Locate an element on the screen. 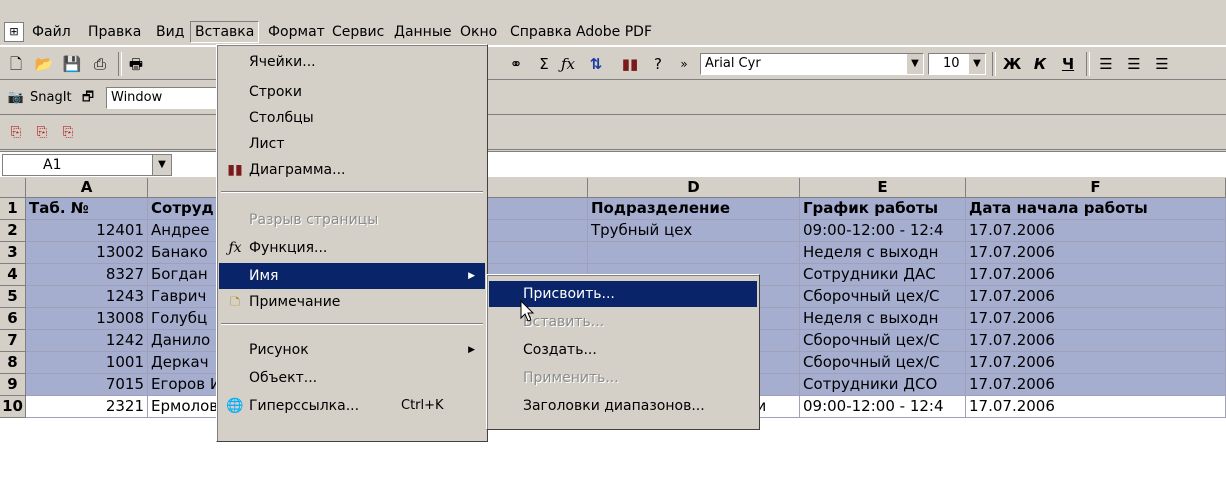 This screenshot has height=495, width=1226. row-header: 10 is located at coordinates (13, 407).